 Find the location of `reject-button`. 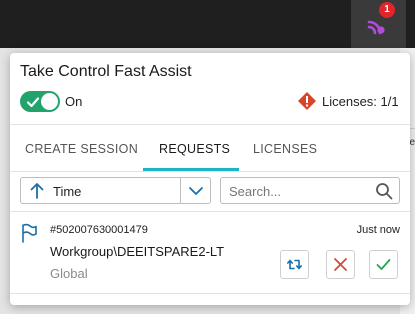

reject-button is located at coordinates (340, 264).